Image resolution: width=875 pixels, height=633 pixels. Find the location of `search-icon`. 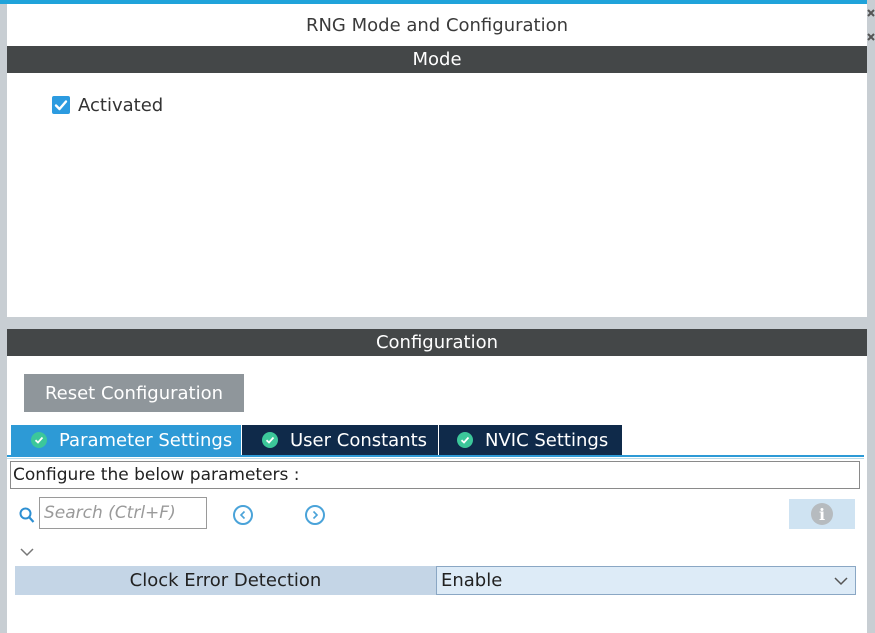

search-icon is located at coordinates (27, 518).